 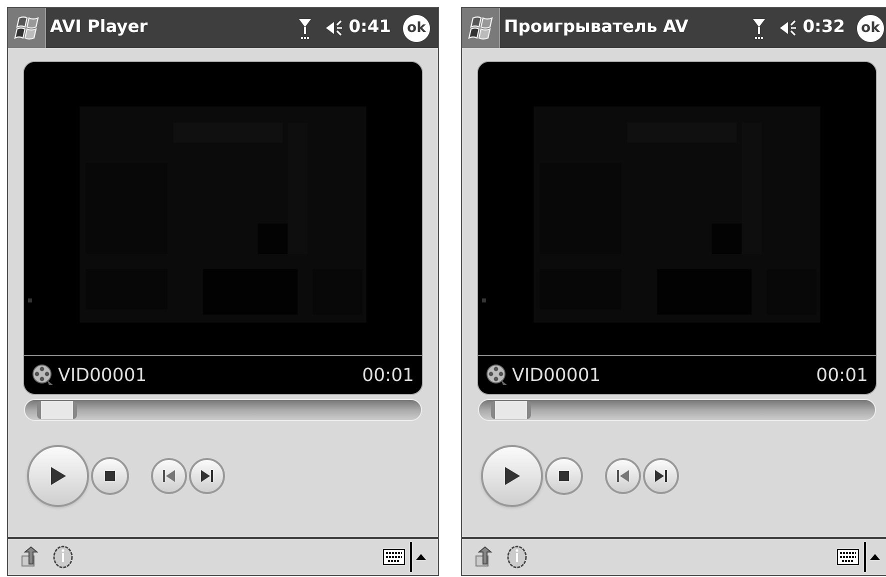 What do you see at coordinates (99, 28) in the screenshot?
I see `window-title: AVI Player` at bounding box center [99, 28].